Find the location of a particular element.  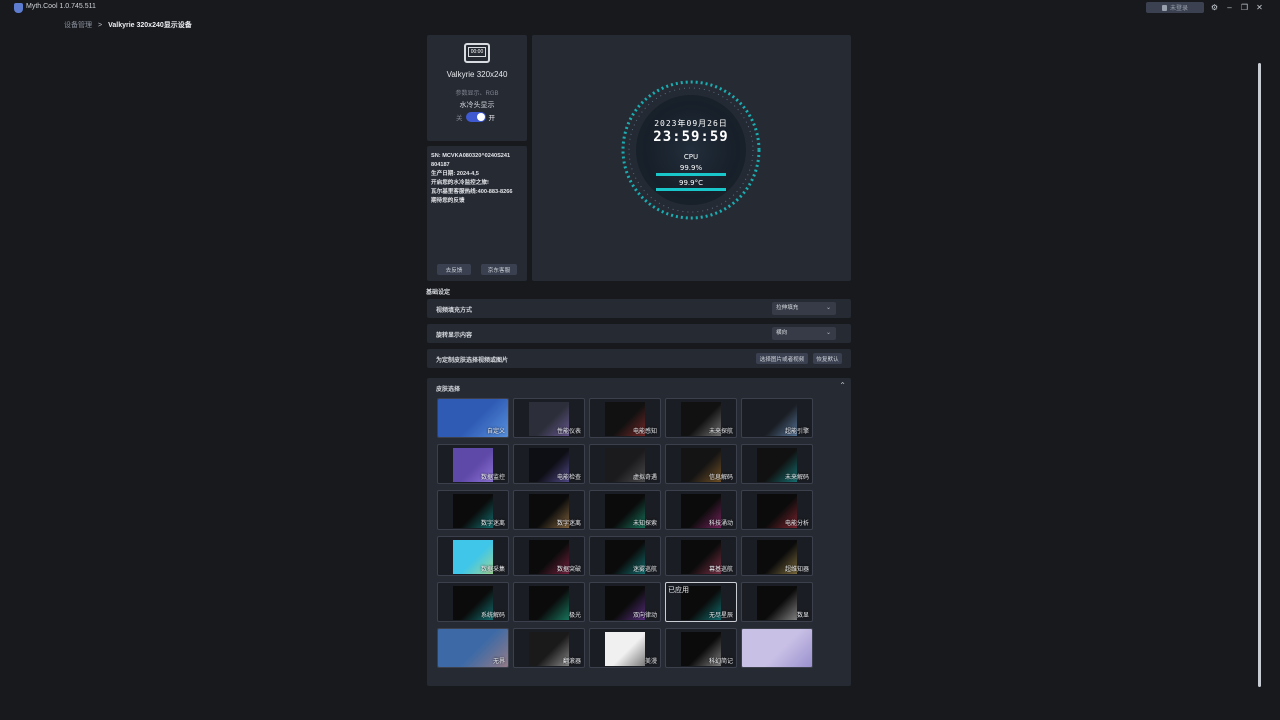

restore-default-button: 恢复默认 is located at coordinates (827, 358).